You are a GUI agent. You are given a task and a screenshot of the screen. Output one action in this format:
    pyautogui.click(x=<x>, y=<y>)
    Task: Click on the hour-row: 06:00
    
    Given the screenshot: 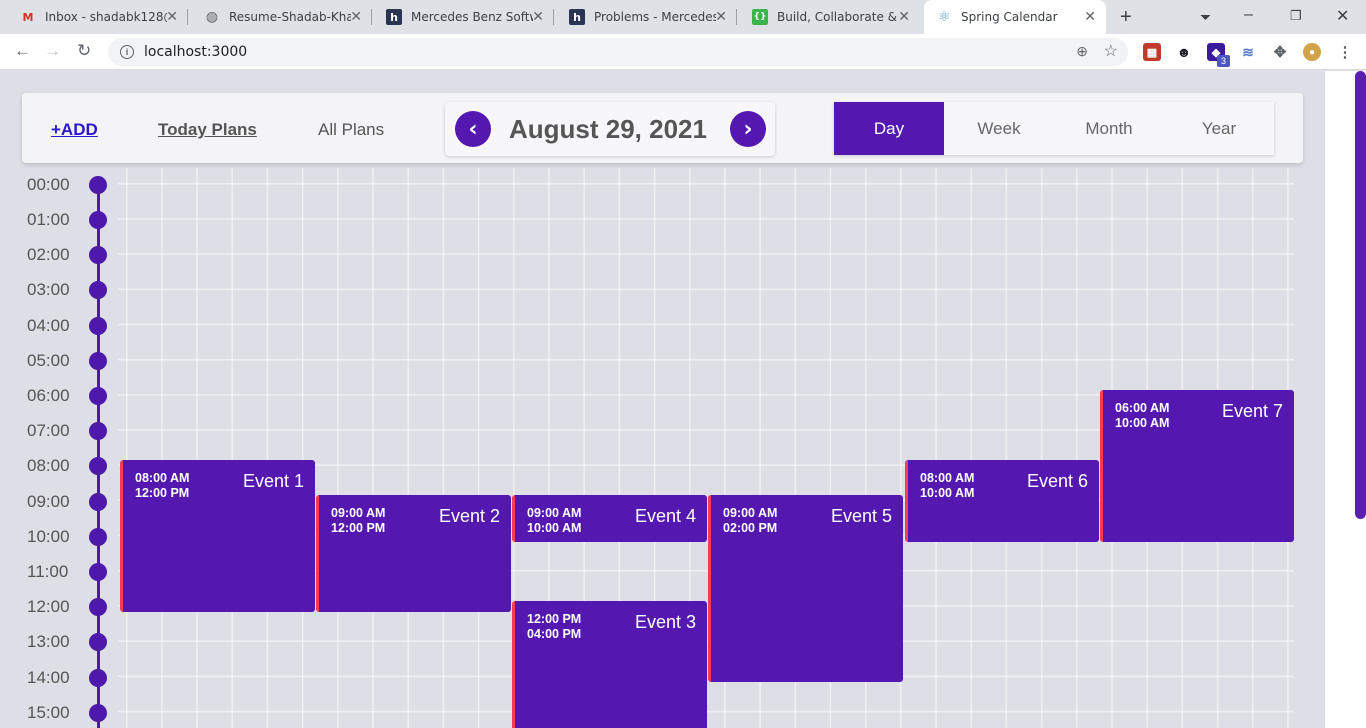 What is the action you would take?
    pyautogui.click(x=56, y=396)
    